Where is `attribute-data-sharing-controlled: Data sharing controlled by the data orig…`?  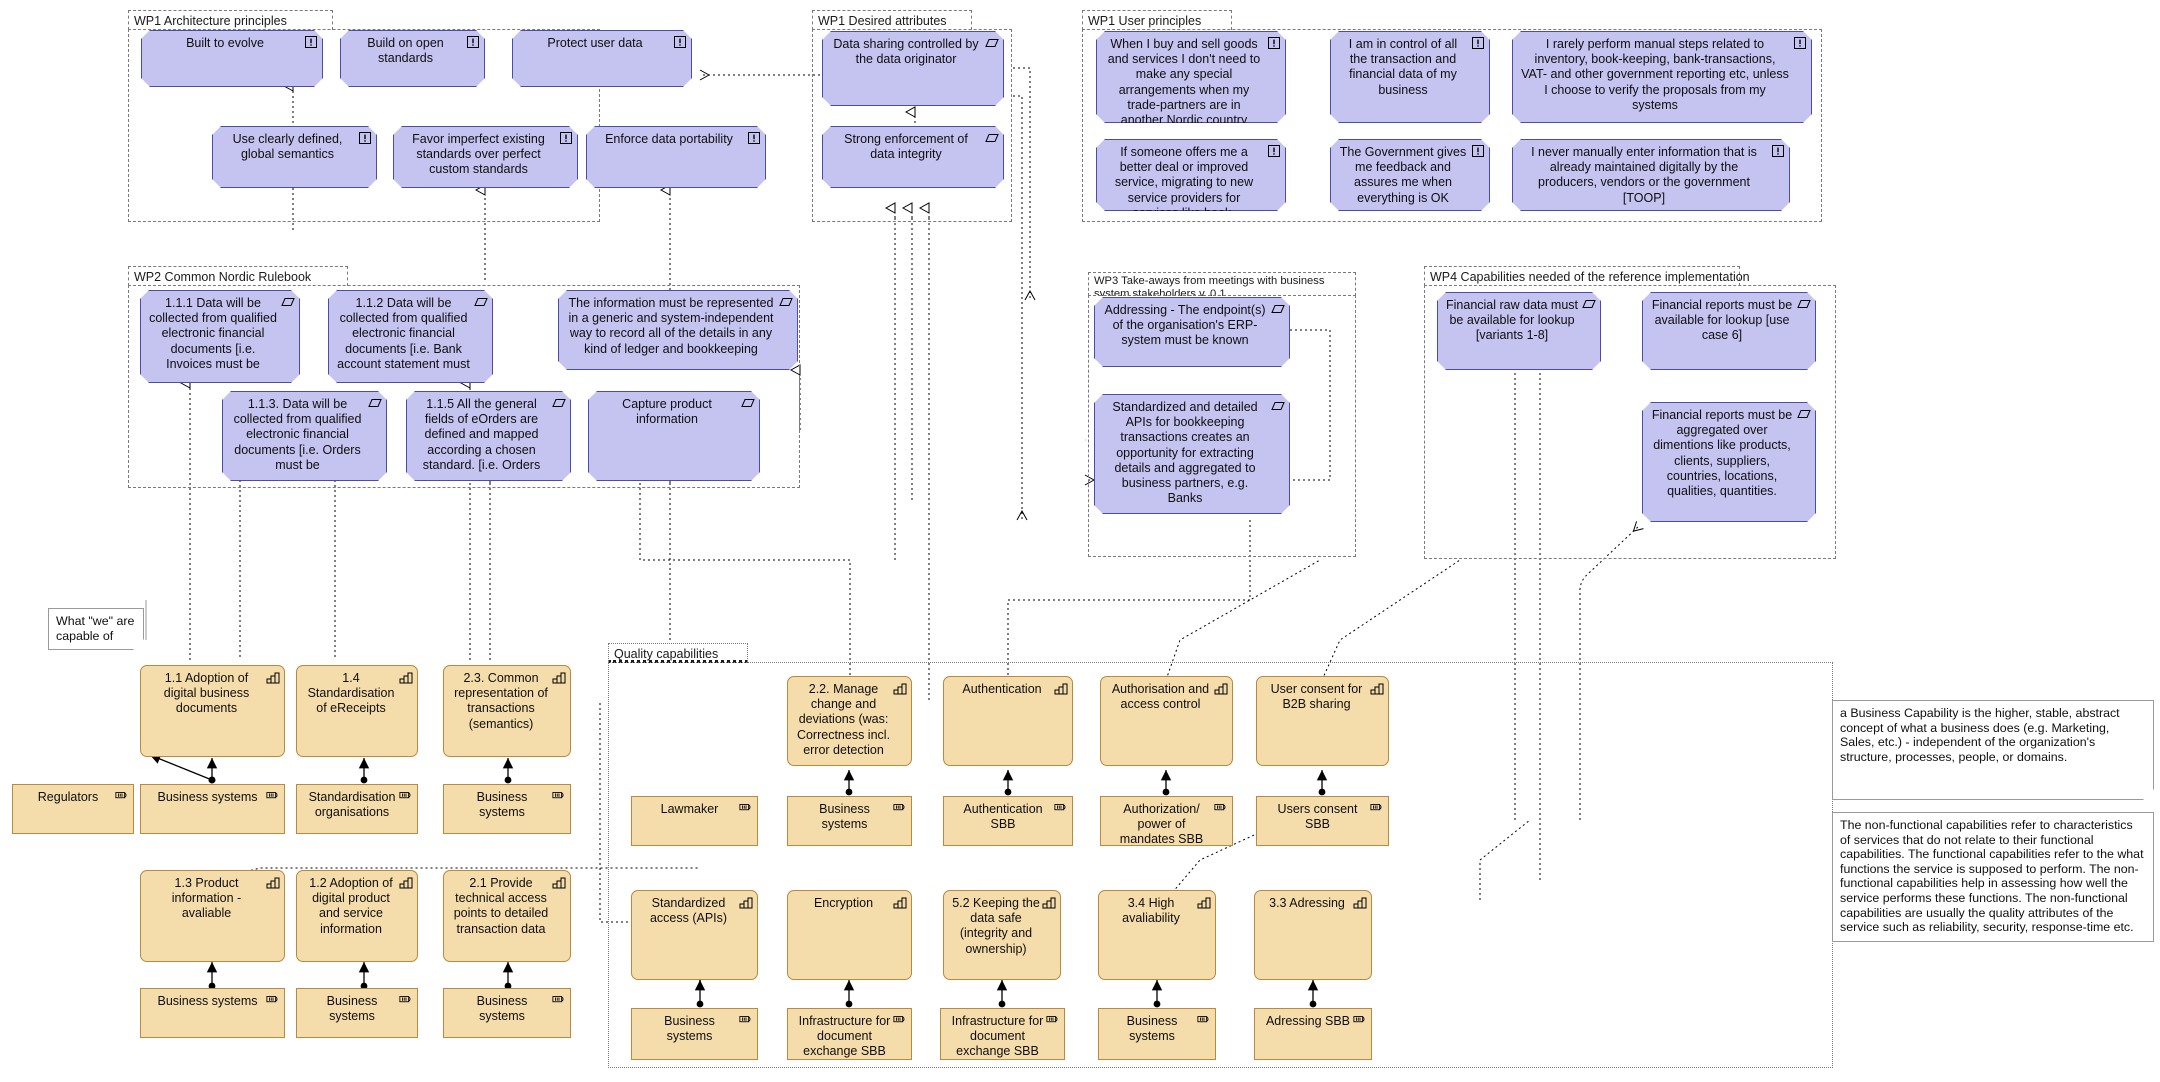
attribute-data-sharing-controlled: Data sharing controlled by the data orig… is located at coordinates (913, 68).